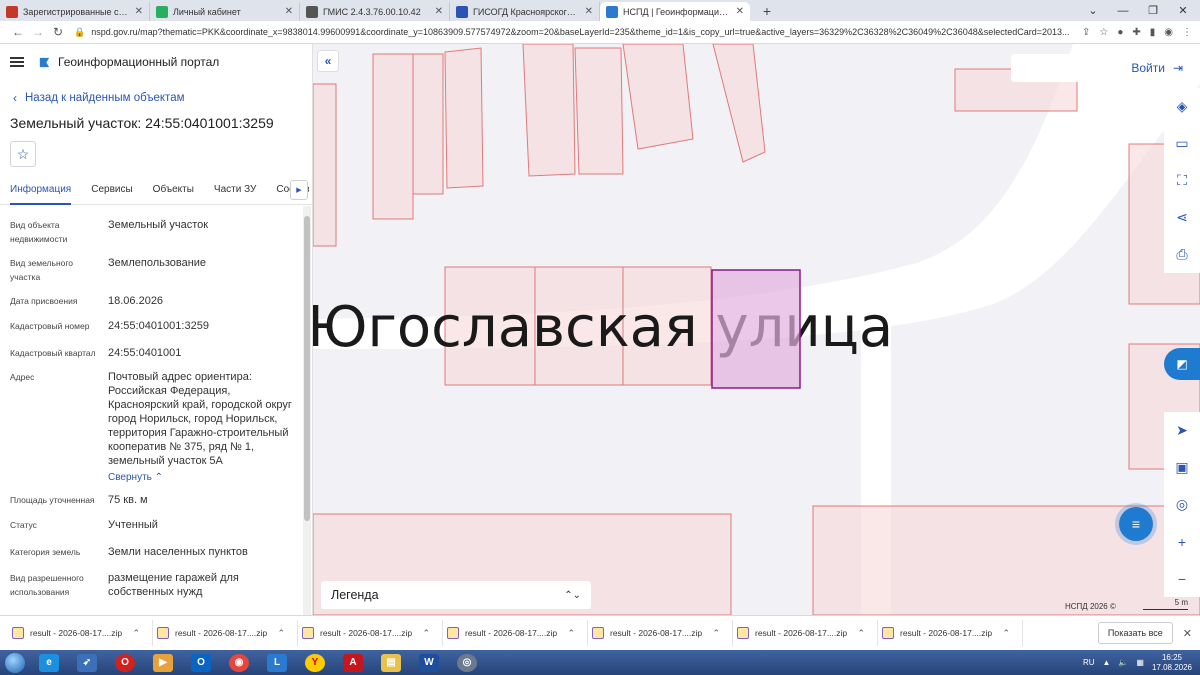 The height and width of the screenshot is (675, 1200). I want to click on show-all-downloads-button: Показать все, so click(1135, 633).